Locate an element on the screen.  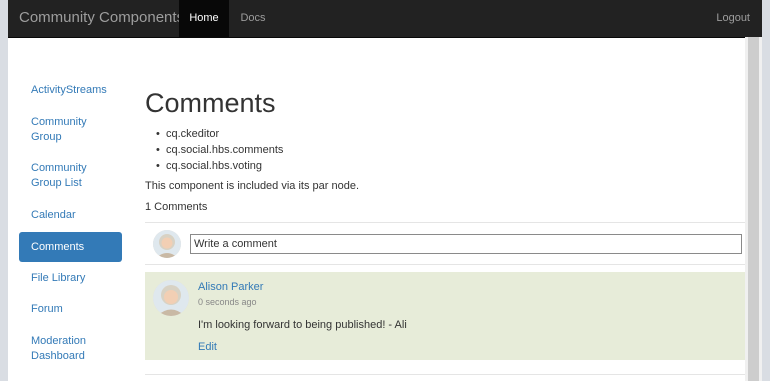
scrollbar-thumb is located at coordinates (753, 209).